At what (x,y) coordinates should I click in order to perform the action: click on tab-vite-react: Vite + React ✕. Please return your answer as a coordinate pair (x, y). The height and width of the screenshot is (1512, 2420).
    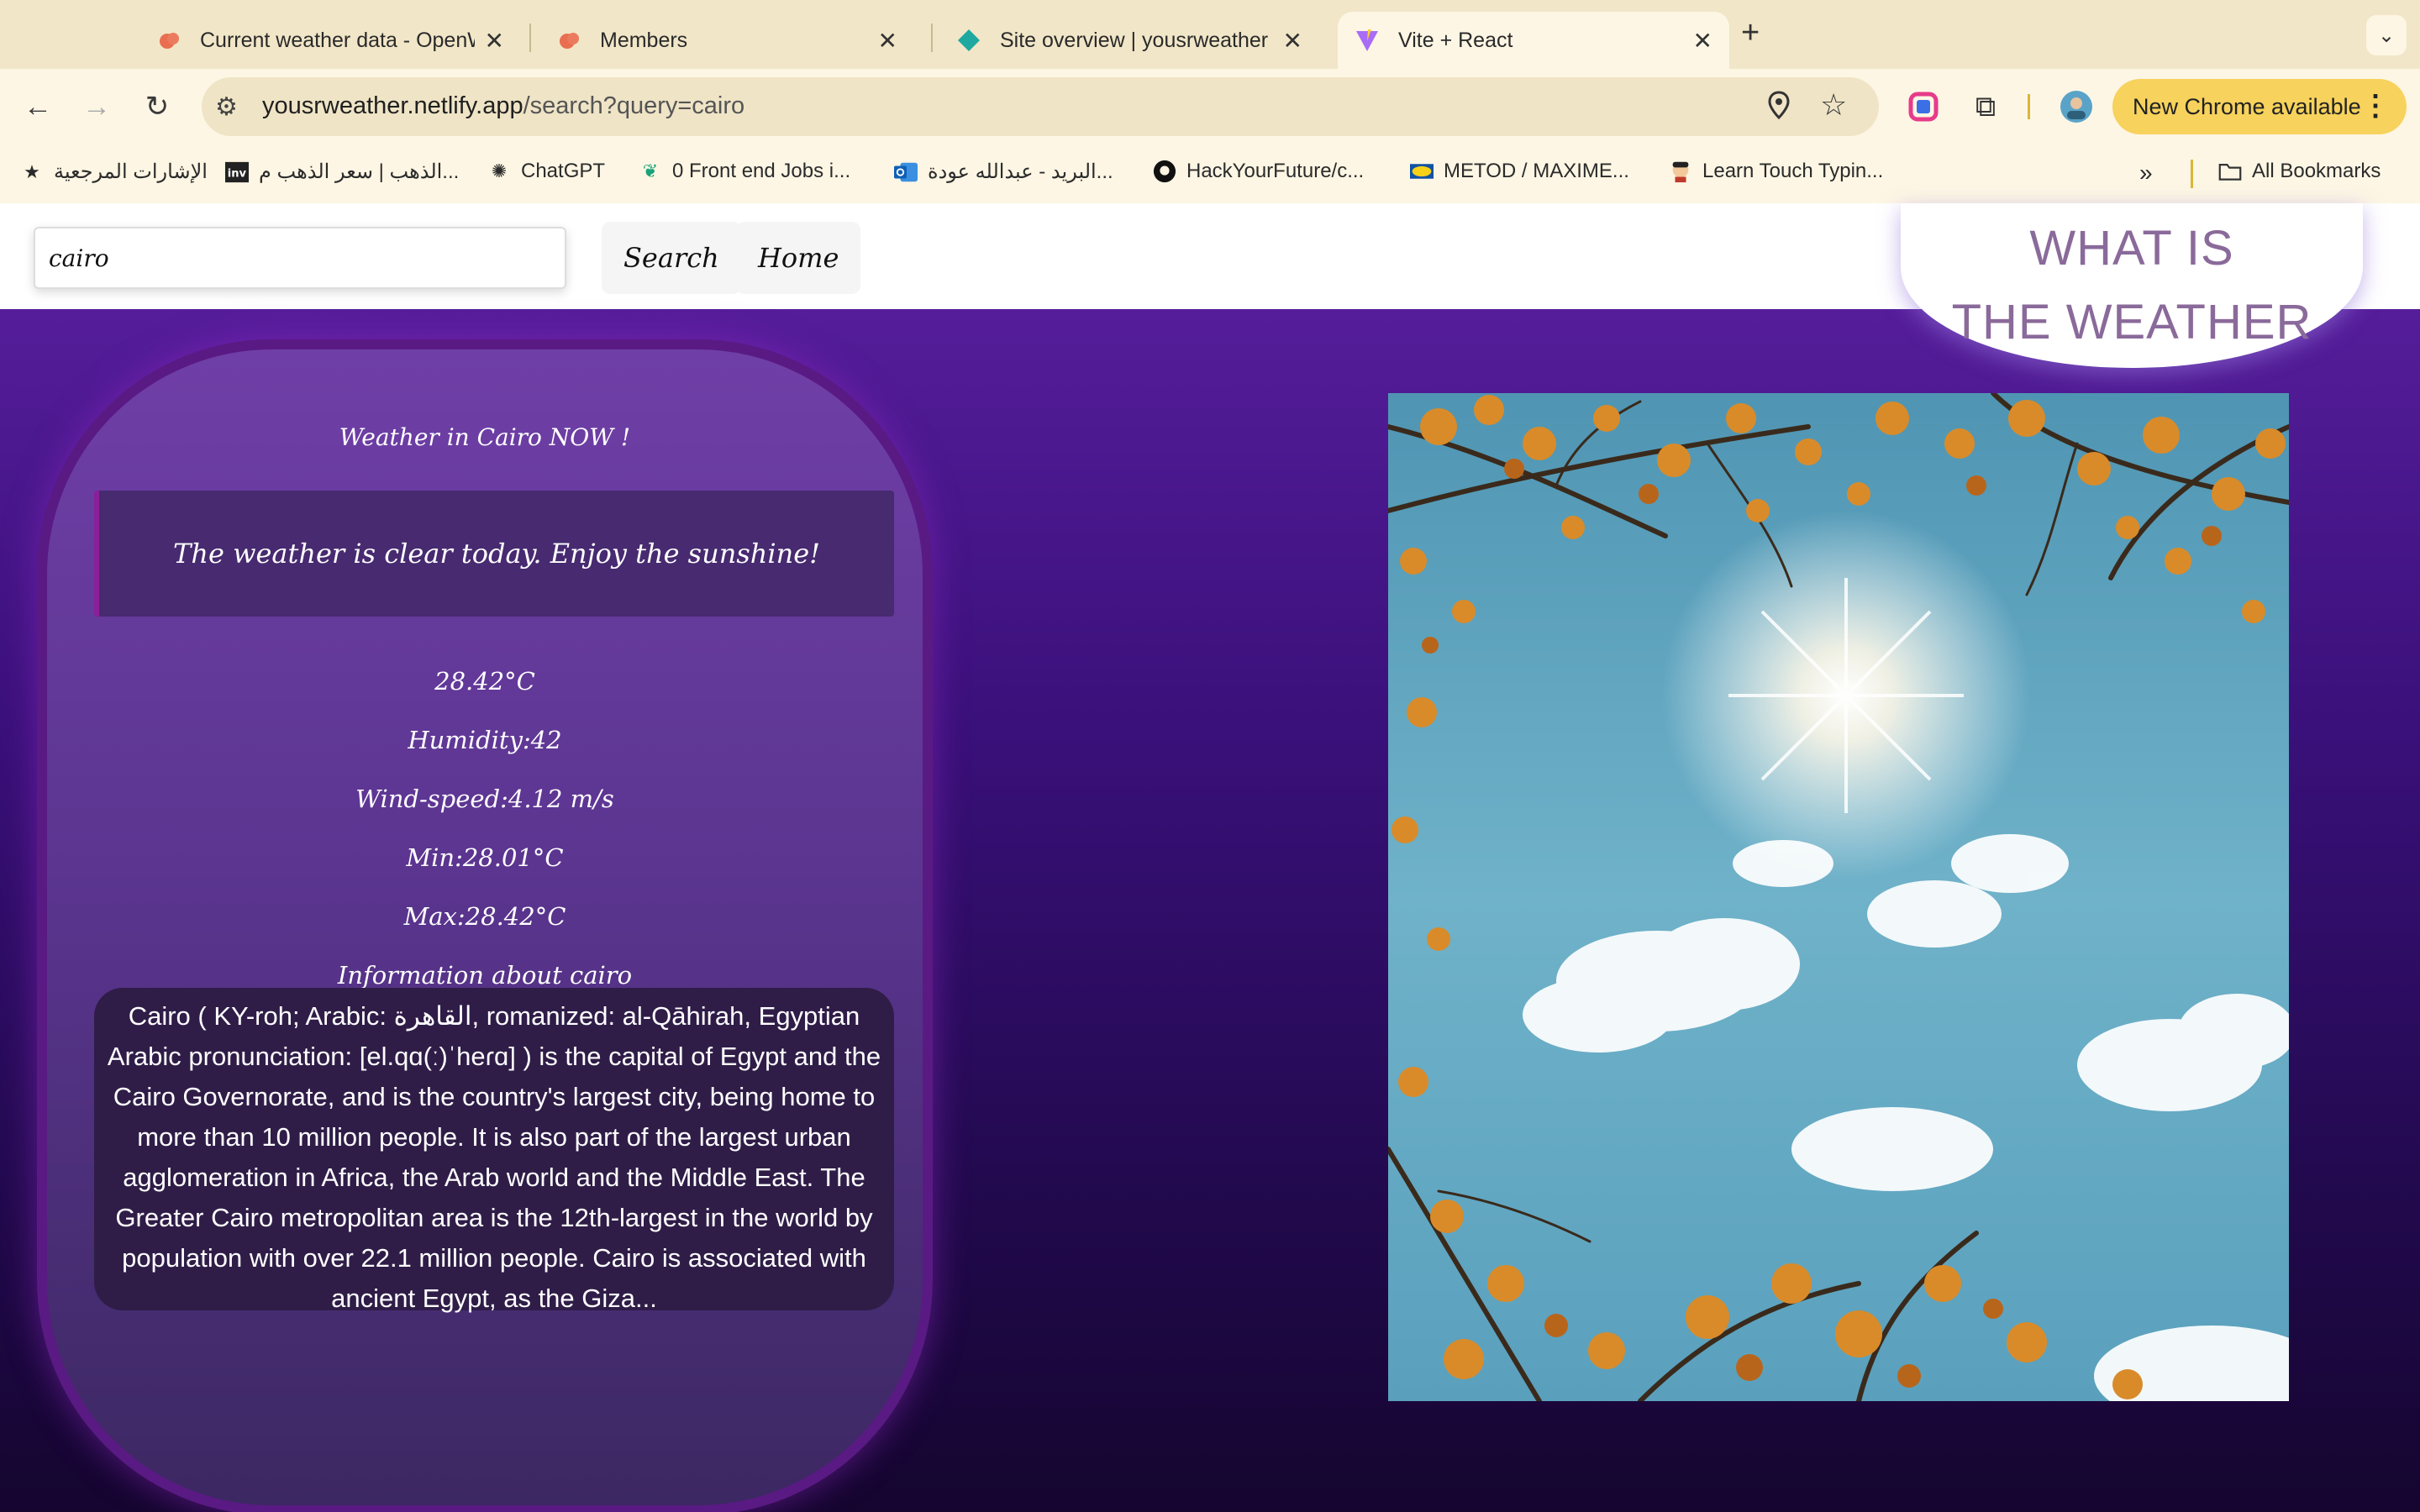
    Looking at the image, I should click on (1533, 40).